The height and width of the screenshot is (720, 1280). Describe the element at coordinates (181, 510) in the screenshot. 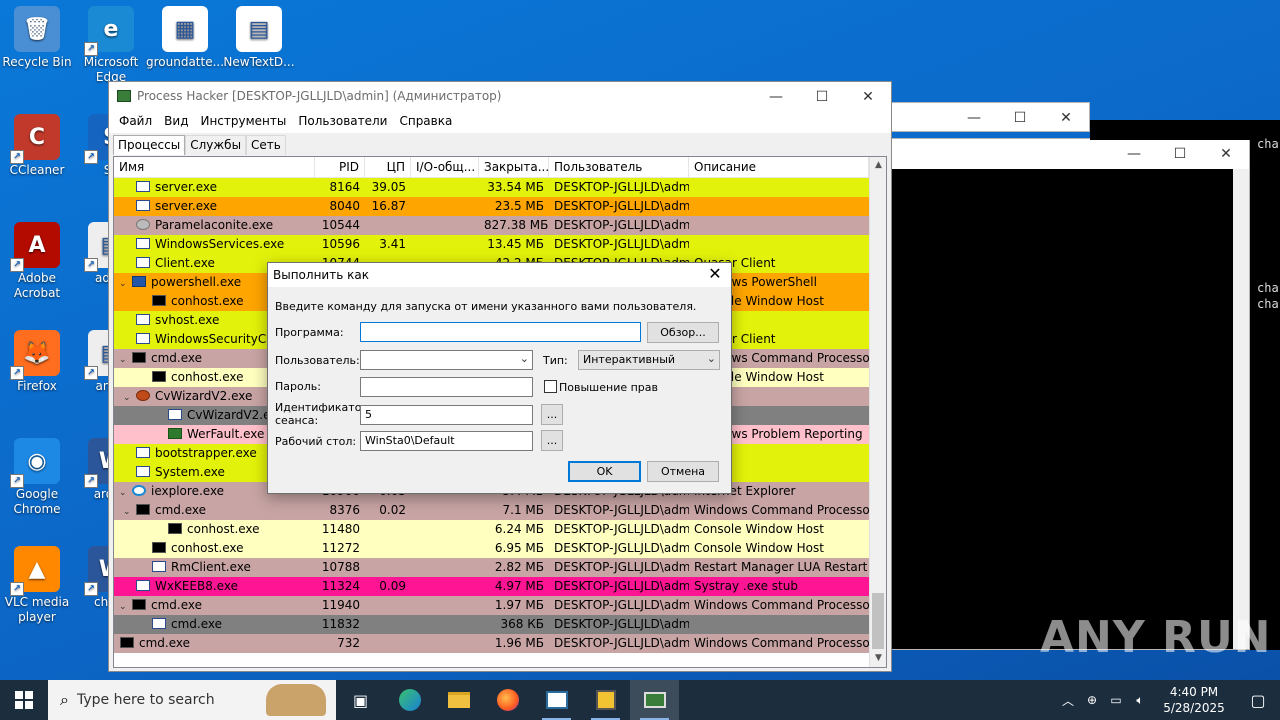

I see `process-name: cmd.exe` at that location.